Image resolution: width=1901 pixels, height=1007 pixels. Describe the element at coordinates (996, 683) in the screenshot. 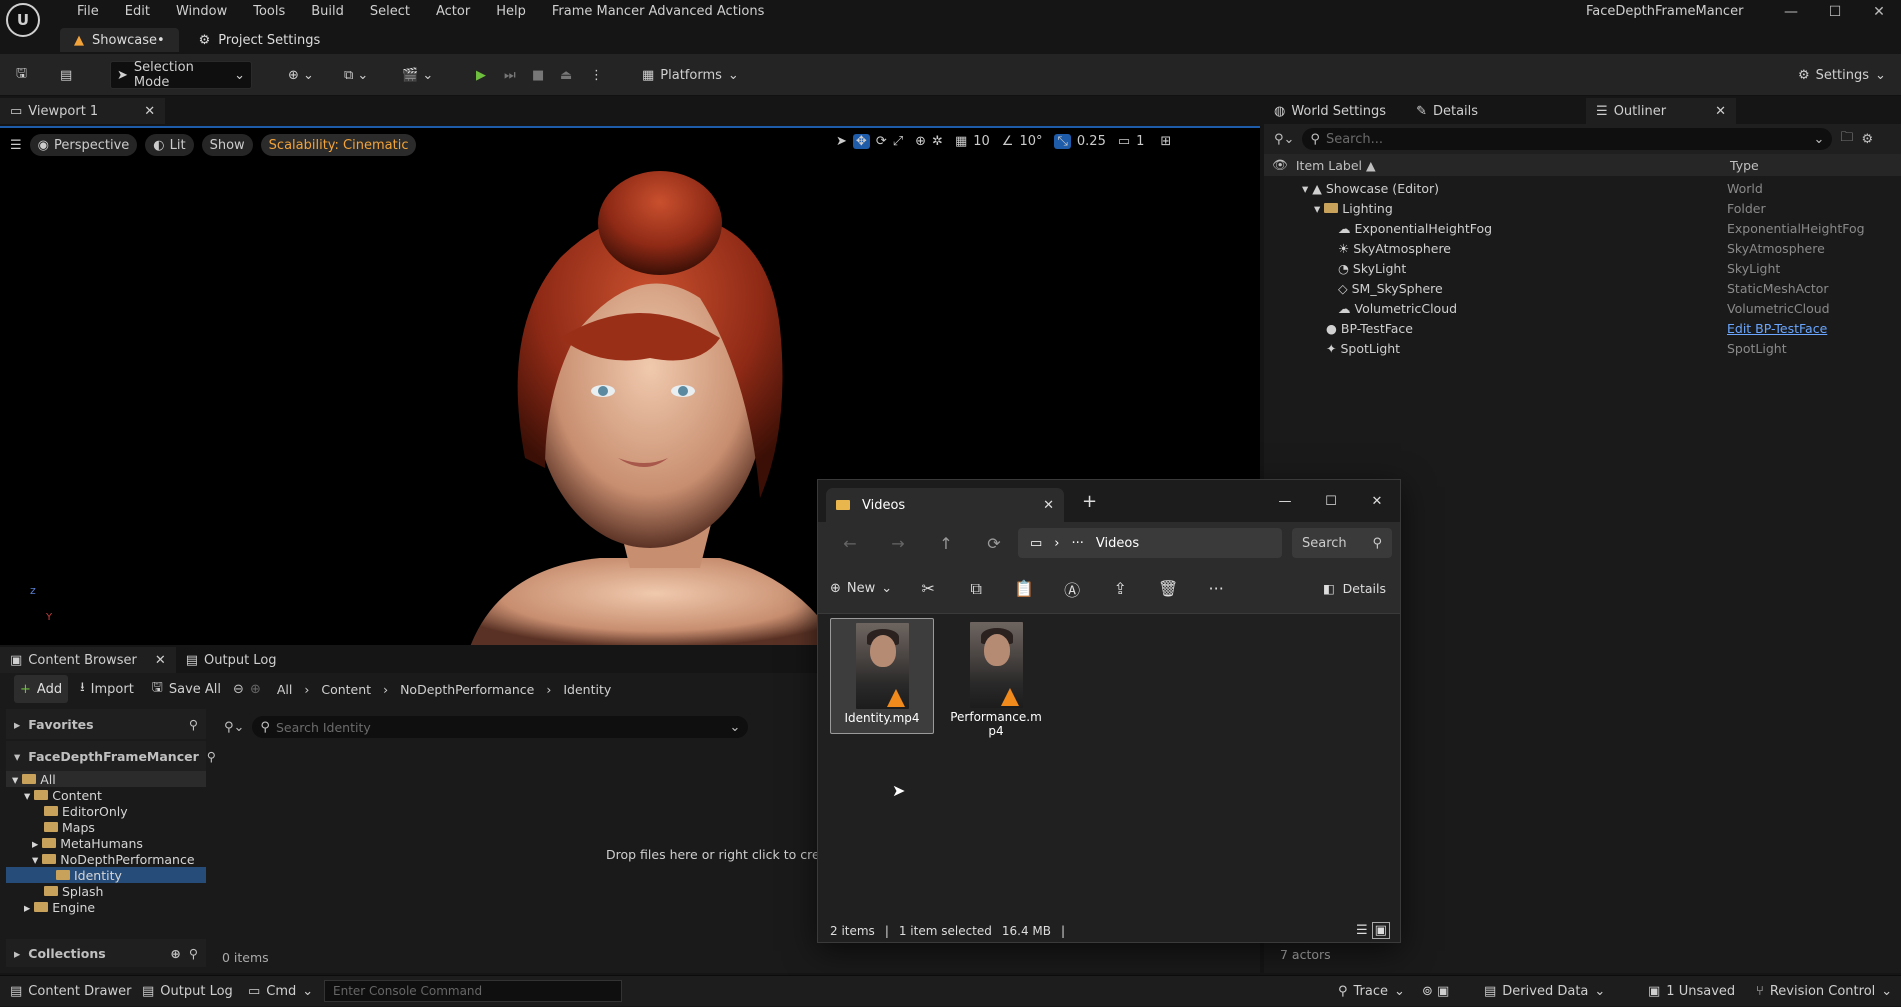

I see `file-performance: Performance.mp4` at that location.